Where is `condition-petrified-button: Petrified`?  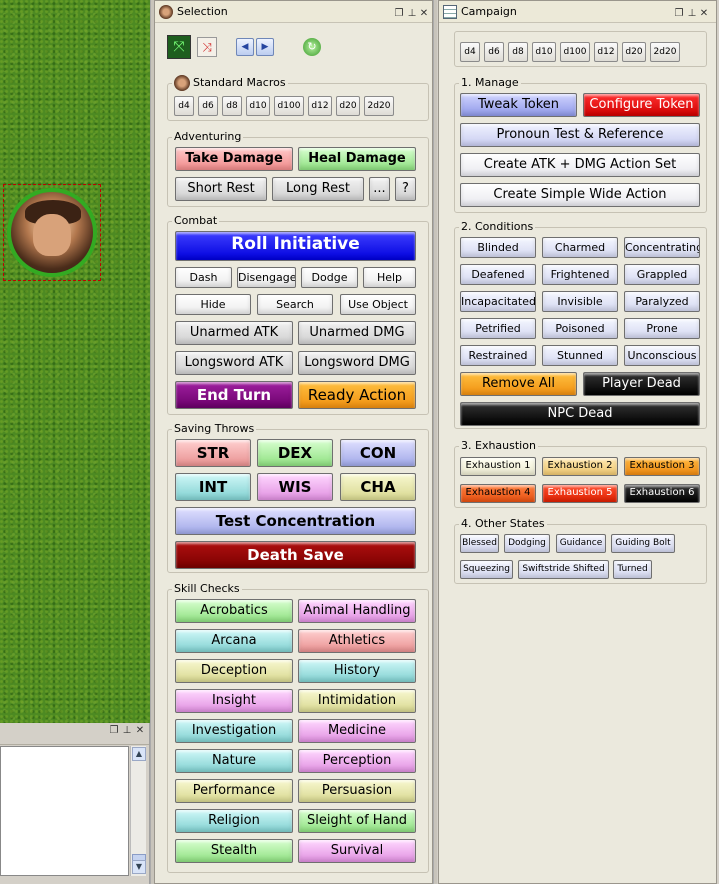
condition-petrified-button: Petrified is located at coordinates (498, 328).